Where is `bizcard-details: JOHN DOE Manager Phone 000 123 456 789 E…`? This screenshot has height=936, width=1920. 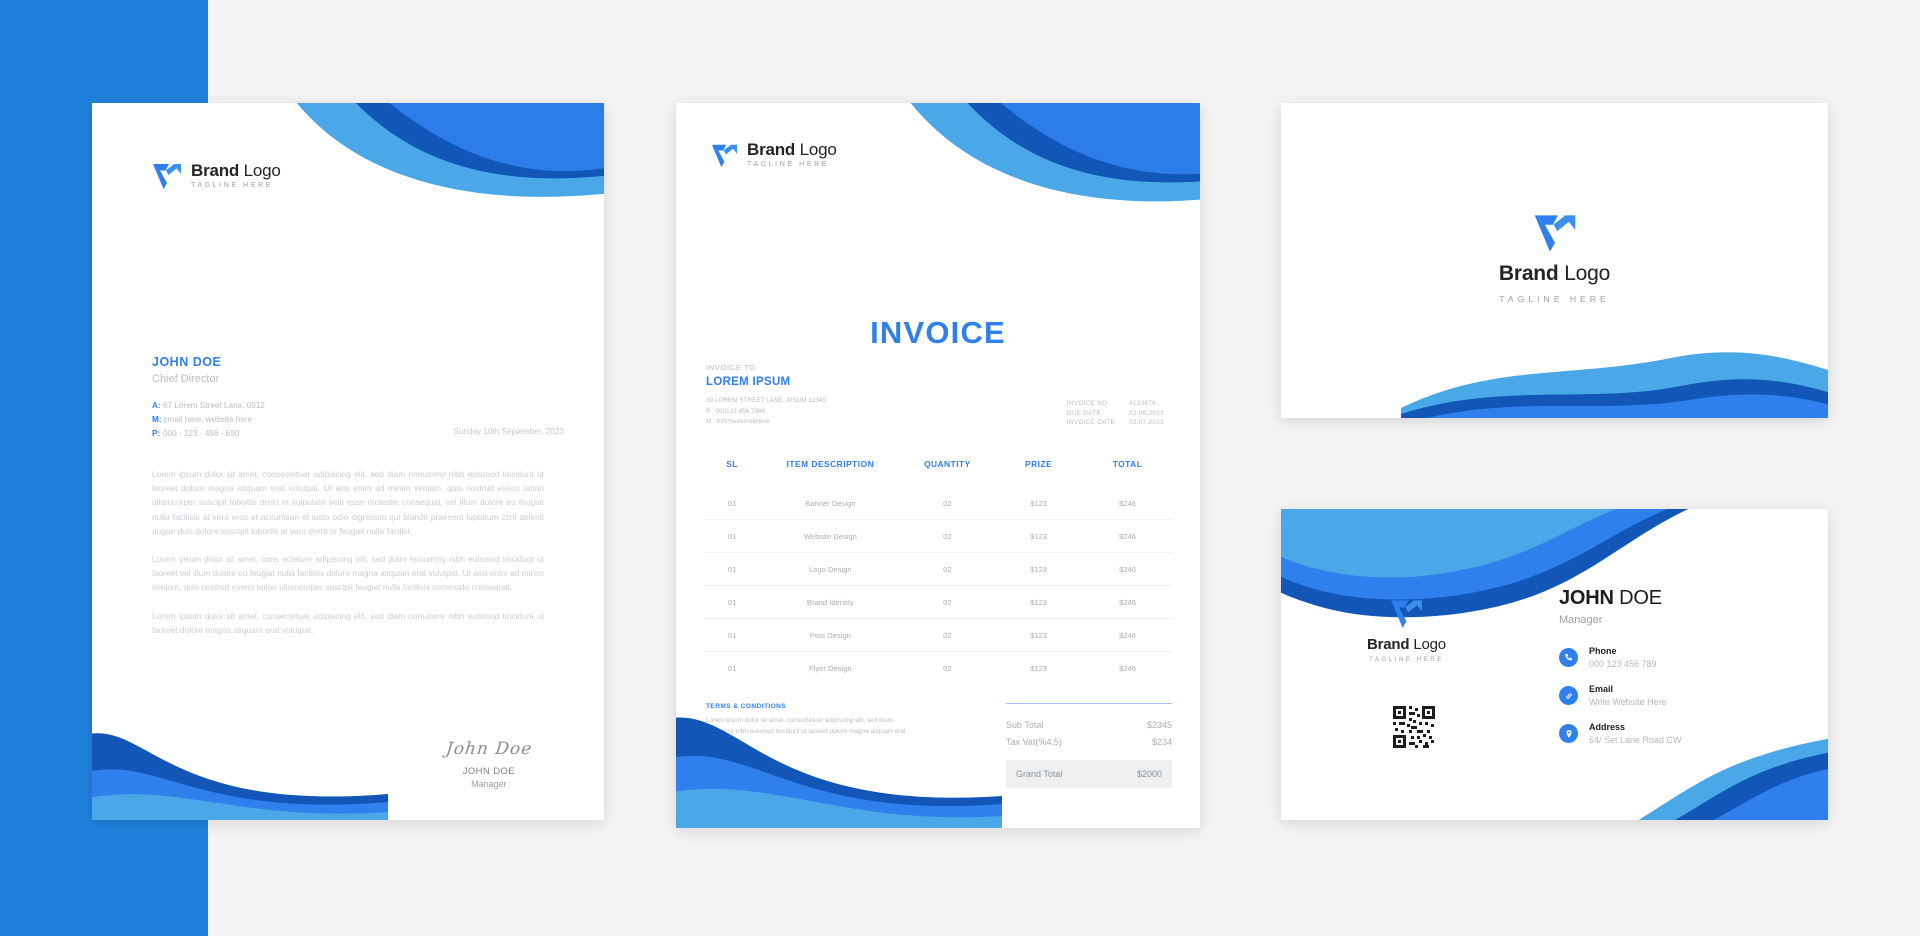 bizcard-details: JOHN DOE Manager Phone 000 123 456 789 E… is located at coordinates (1620, 673).